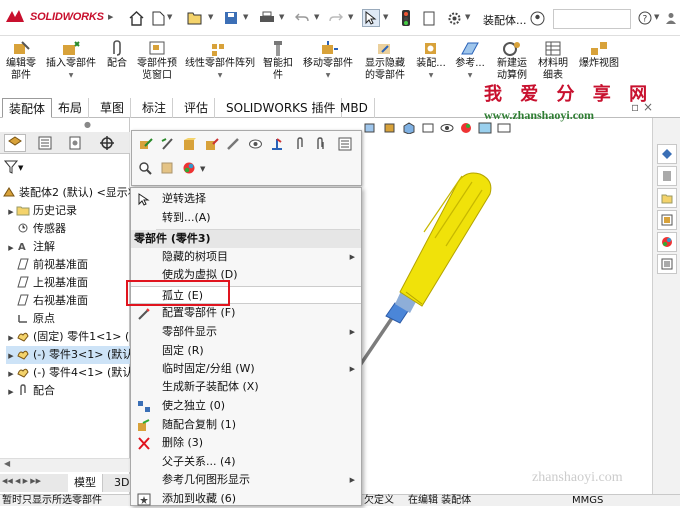  I want to click on change-transparency-icon, so click(167, 168).